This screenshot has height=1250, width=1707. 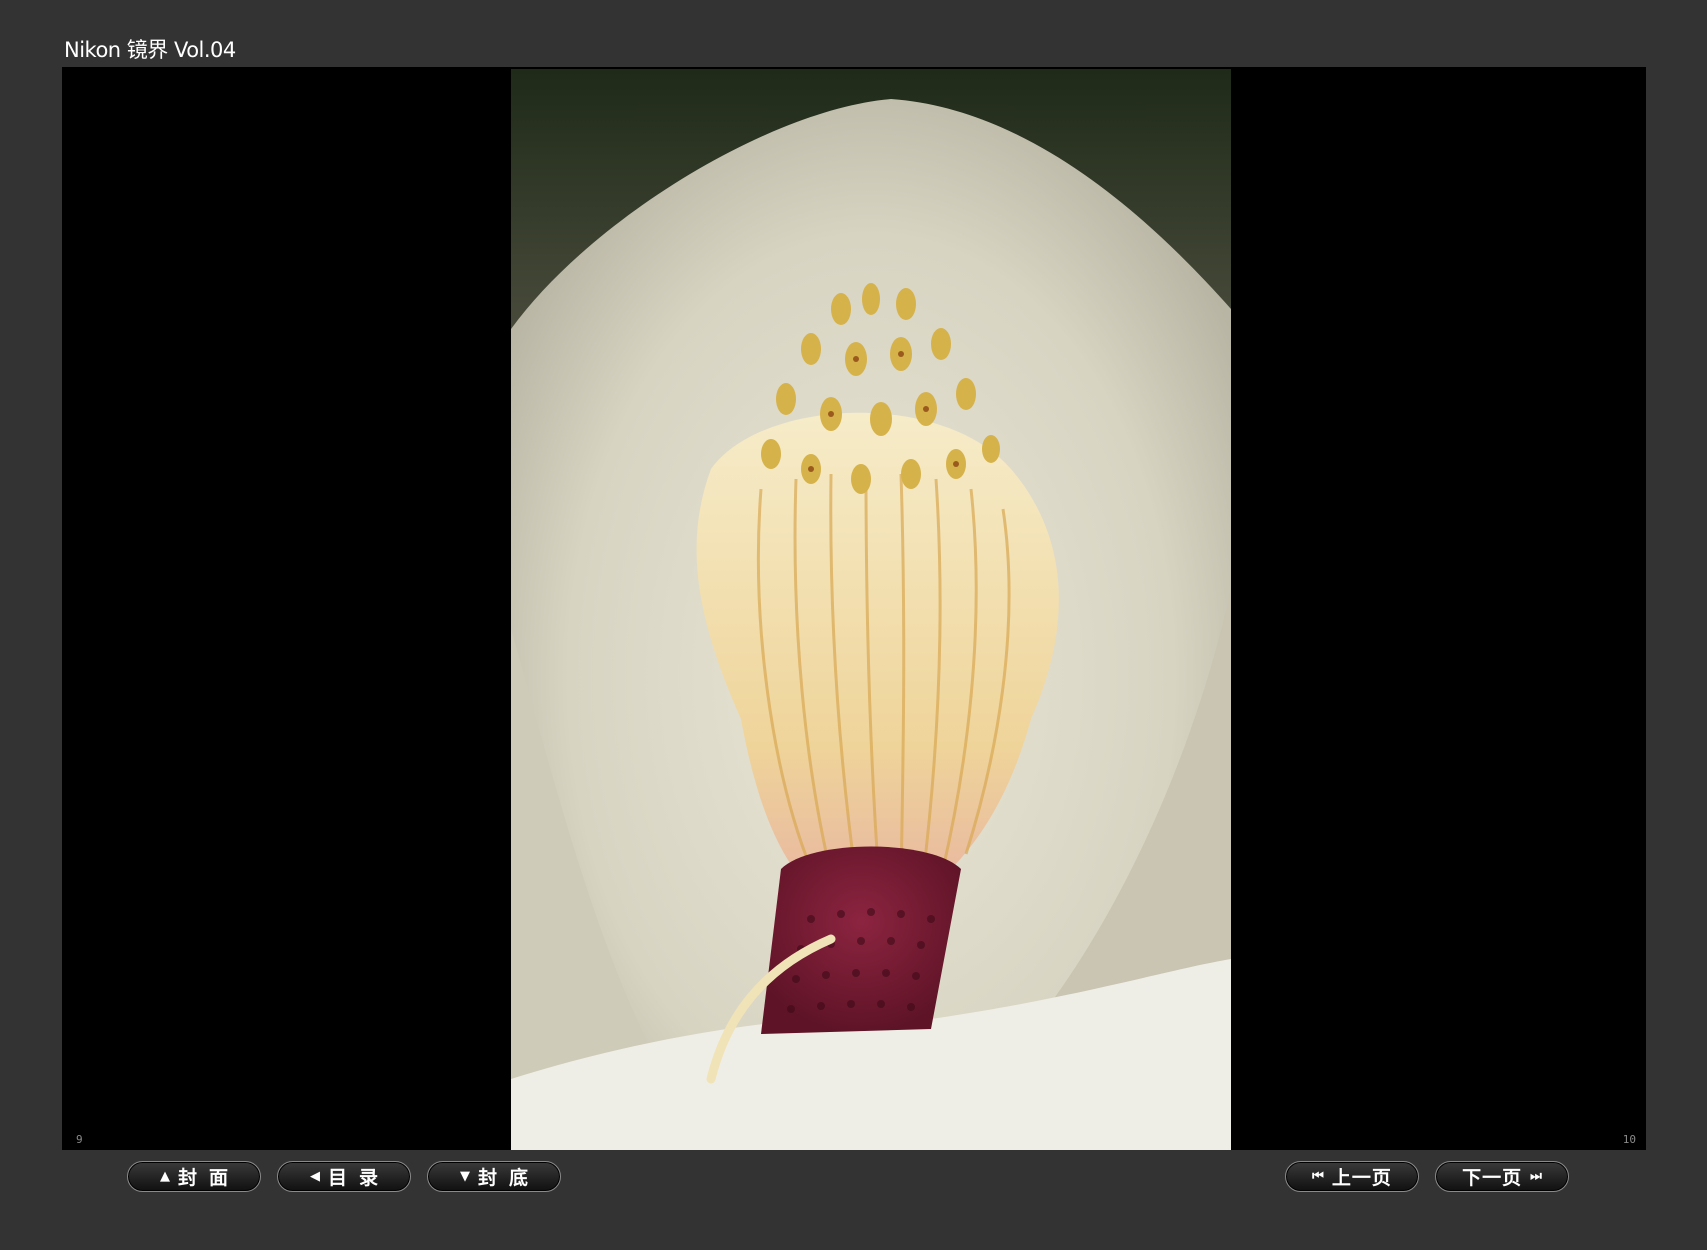 I want to click on skip-back-icon: ⏮, so click(x=1318, y=1176).